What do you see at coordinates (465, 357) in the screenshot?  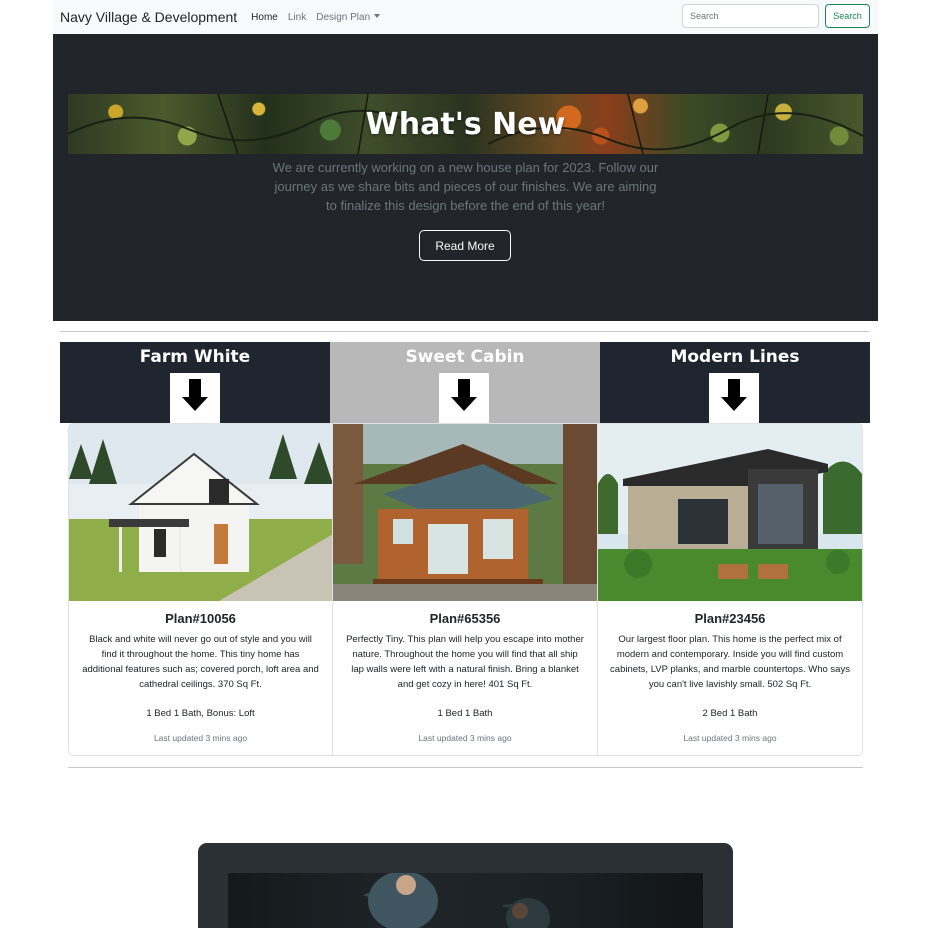 I see `plan-header-title: Sweet Cabin` at bounding box center [465, 357].